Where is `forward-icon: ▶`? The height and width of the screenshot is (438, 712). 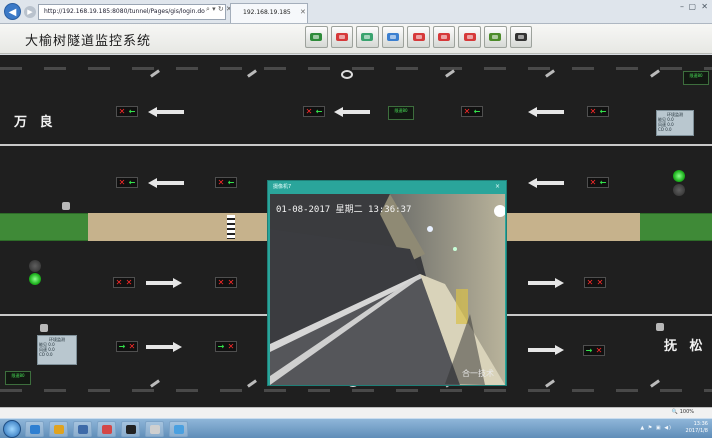
forward-icon: ▶ is located at coordinates (30, 12).